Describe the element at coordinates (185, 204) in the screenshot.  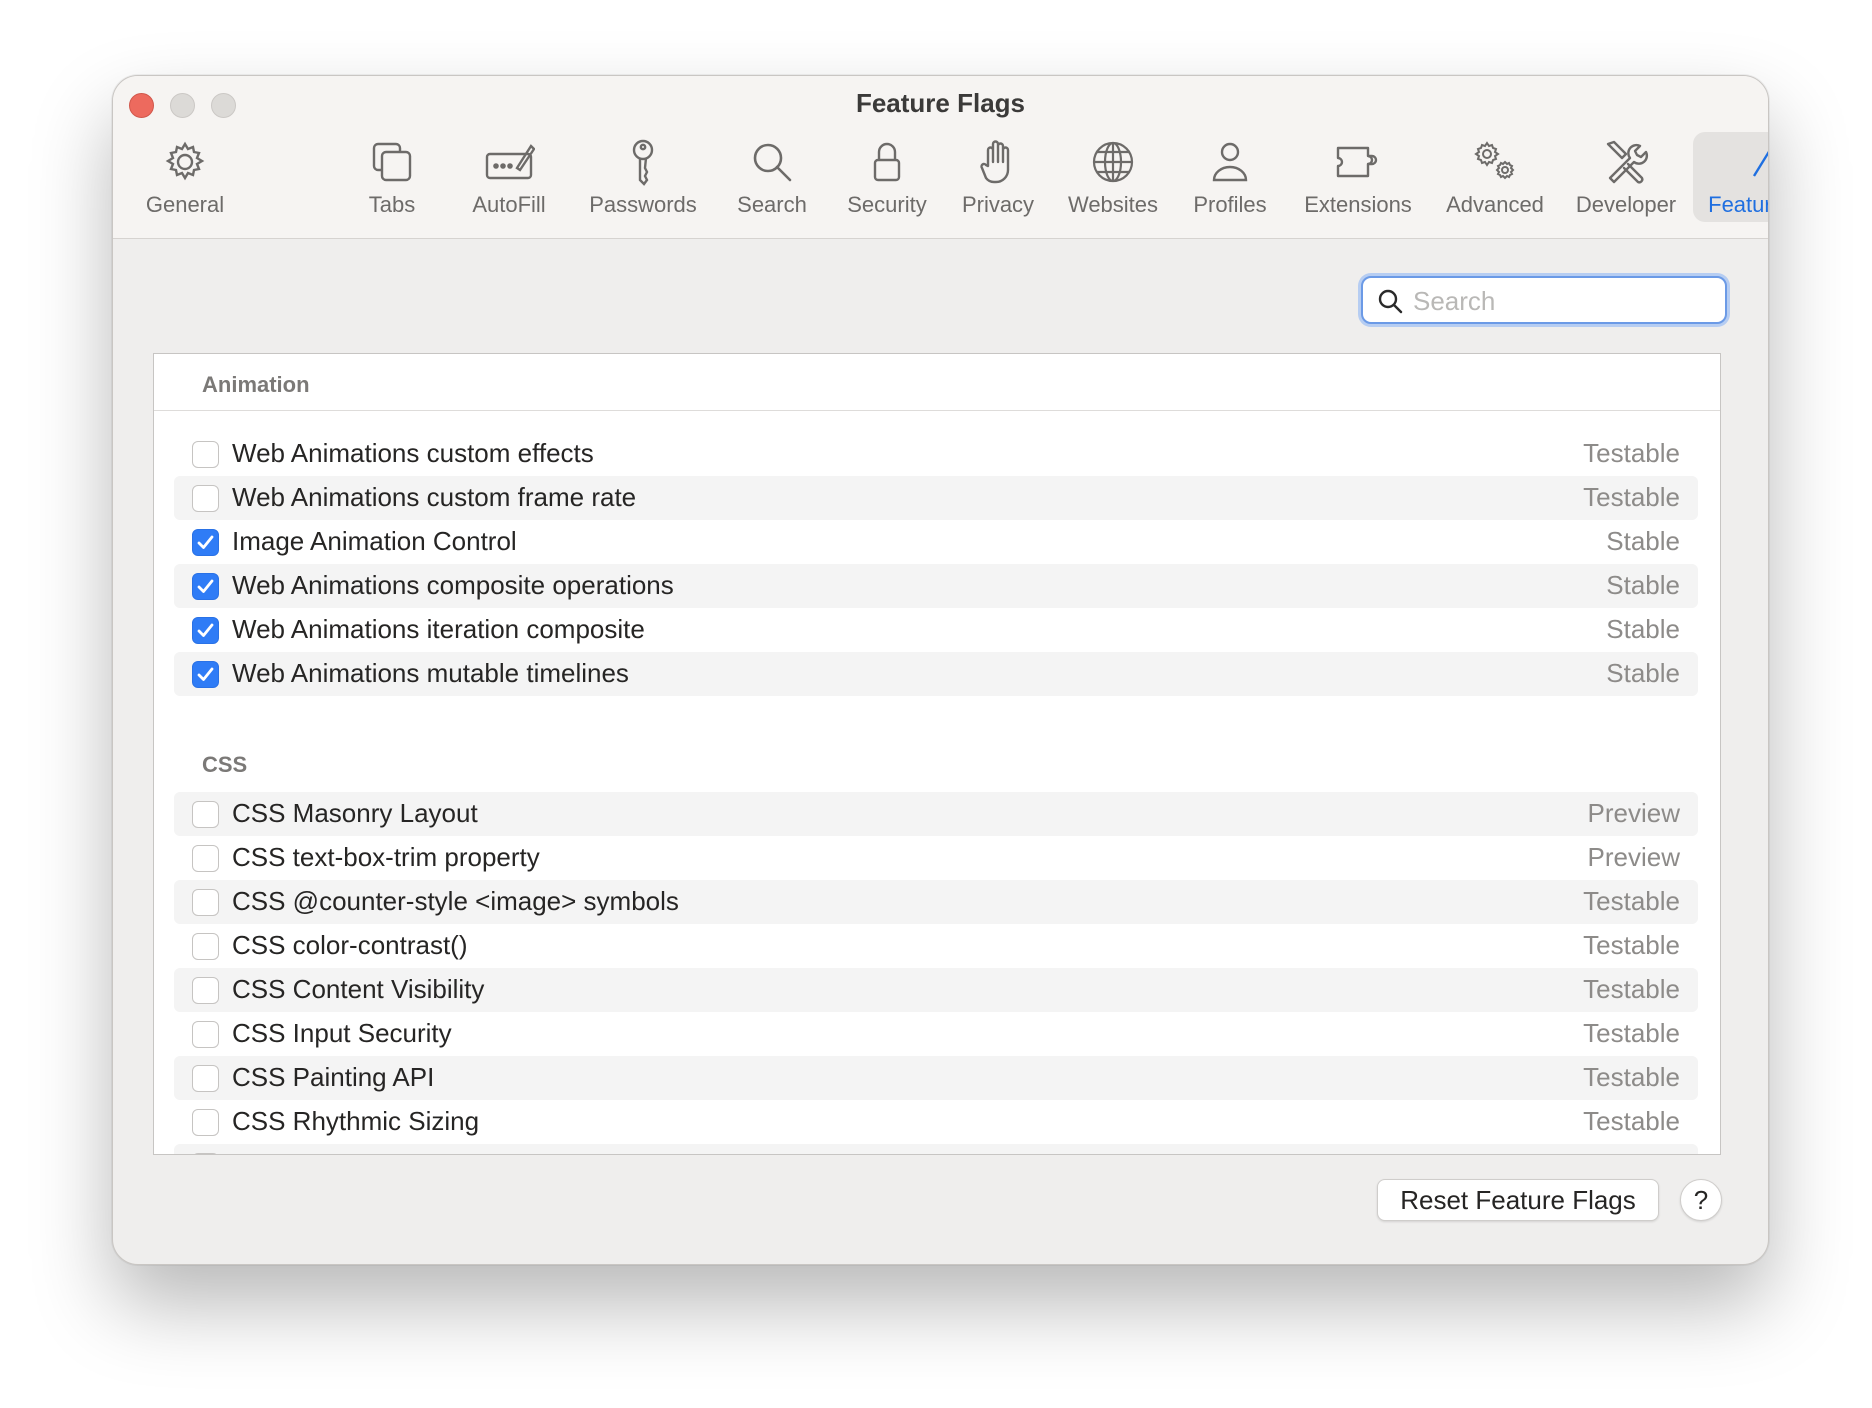
I see `tab-label: General` at that location.